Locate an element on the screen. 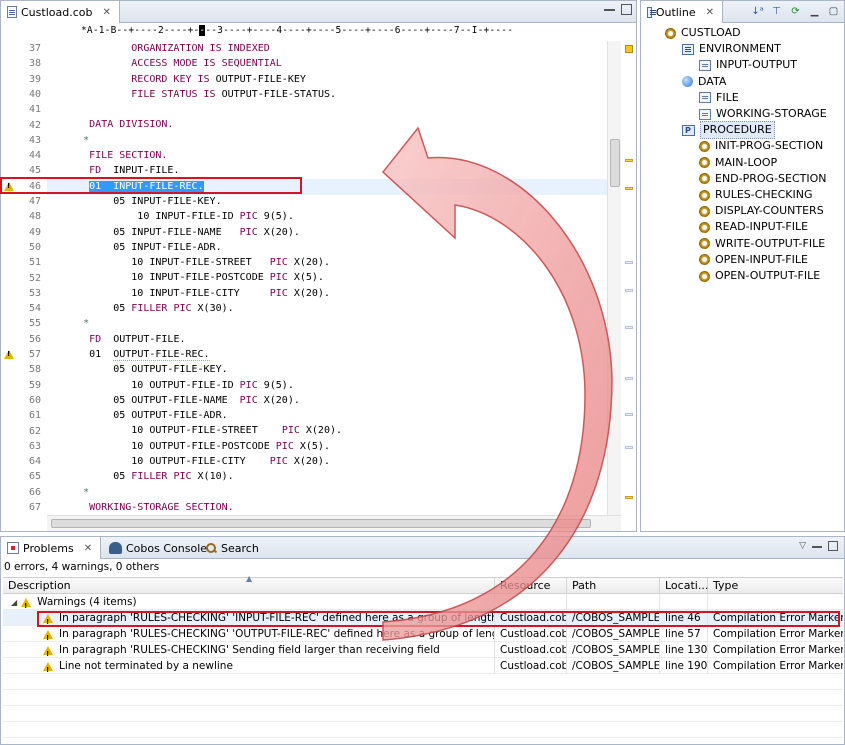 The image size is (845, 745). code-line: 10 OUTPUT-FILE-STREET PIC X(20). is located at coordinates (327, 430).